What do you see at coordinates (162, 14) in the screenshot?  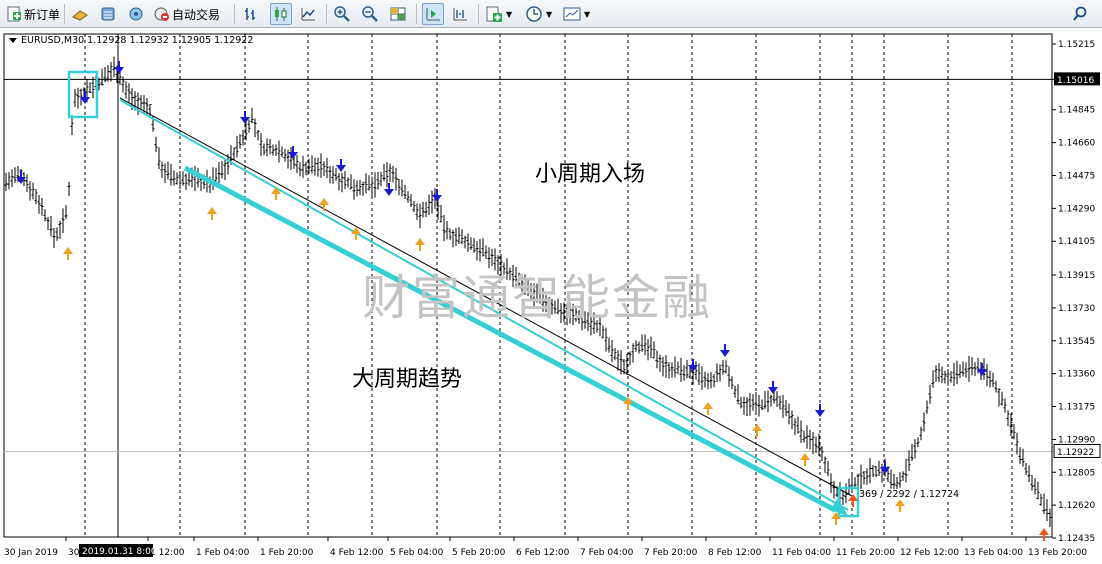 I see `auto-trading-icon` at bounding box center [162, 14].